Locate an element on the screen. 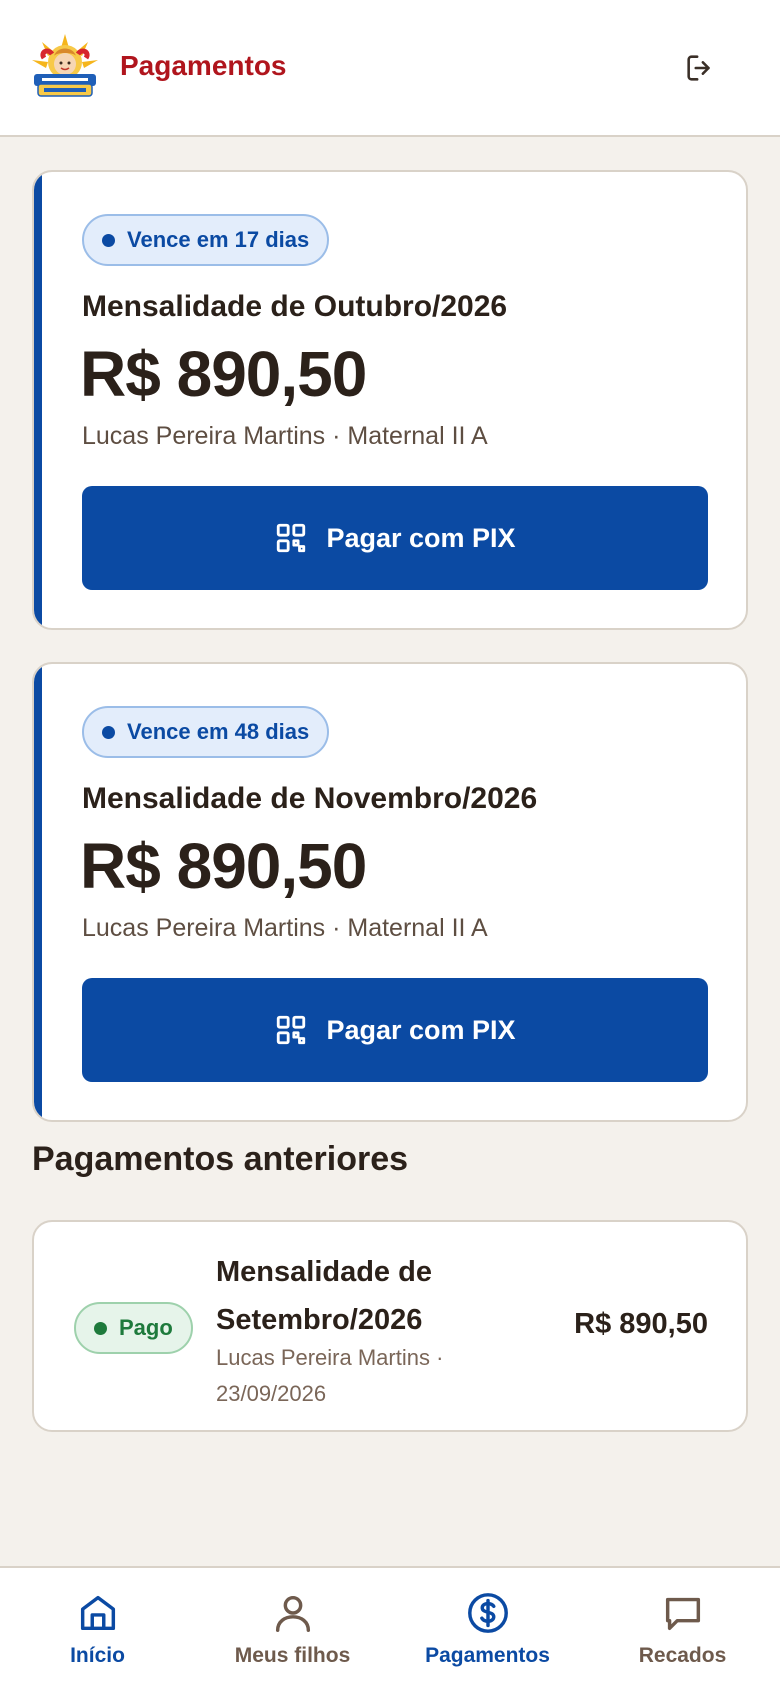 The image size is (780, 1688). due-badge: Vence em 17 dias is located at coordinates (206, 240).